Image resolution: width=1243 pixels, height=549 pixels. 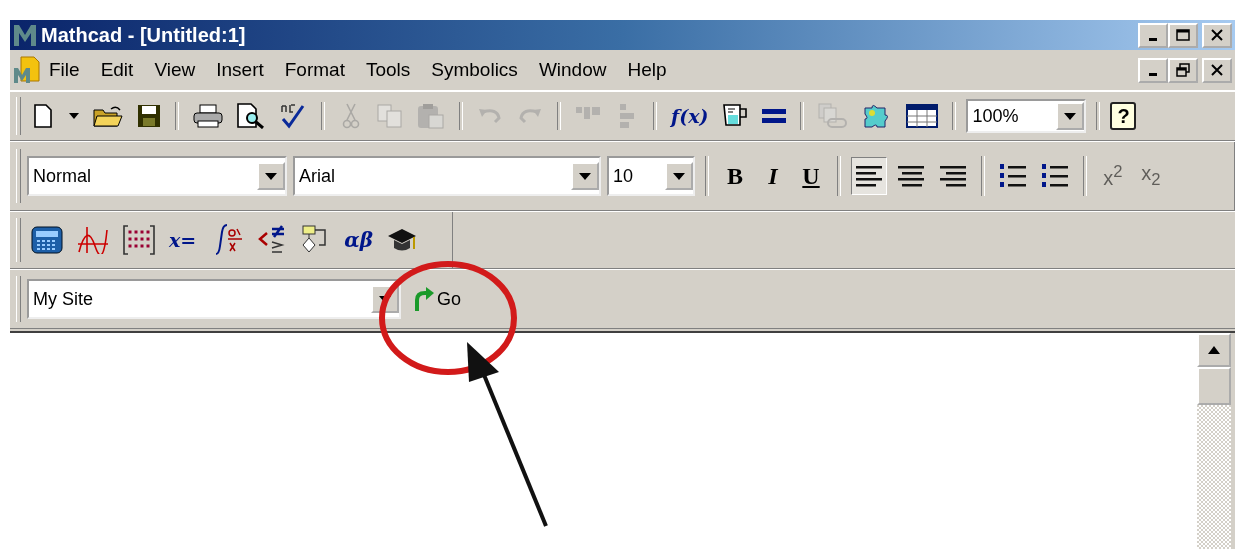 I want to click on greek-button: αβ, so click(x=358, y=240).